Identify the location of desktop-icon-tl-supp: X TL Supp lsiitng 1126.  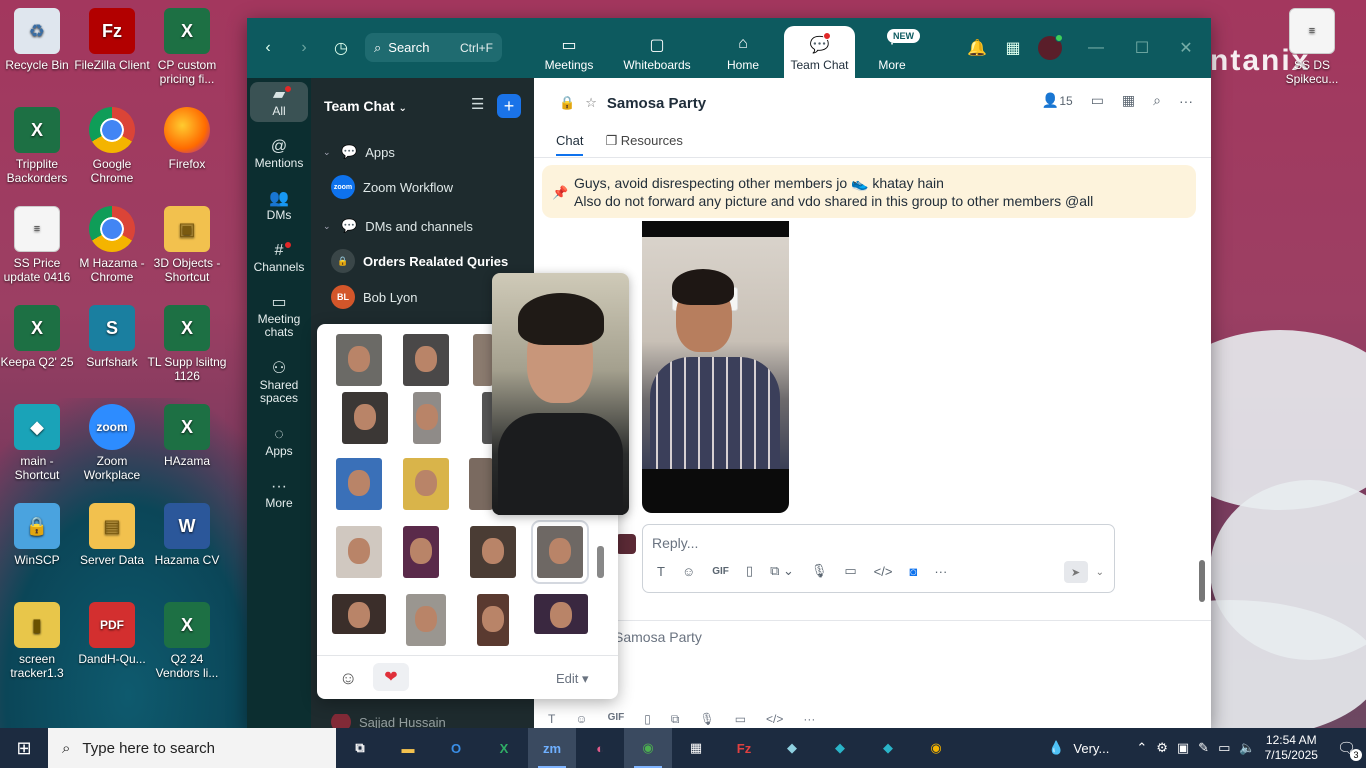
(187, 344).